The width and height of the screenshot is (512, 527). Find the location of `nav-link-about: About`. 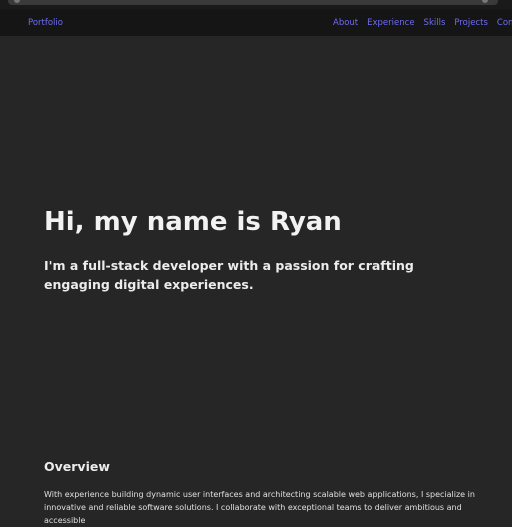

nav-link-about: About is located at coordinates (345, 23).